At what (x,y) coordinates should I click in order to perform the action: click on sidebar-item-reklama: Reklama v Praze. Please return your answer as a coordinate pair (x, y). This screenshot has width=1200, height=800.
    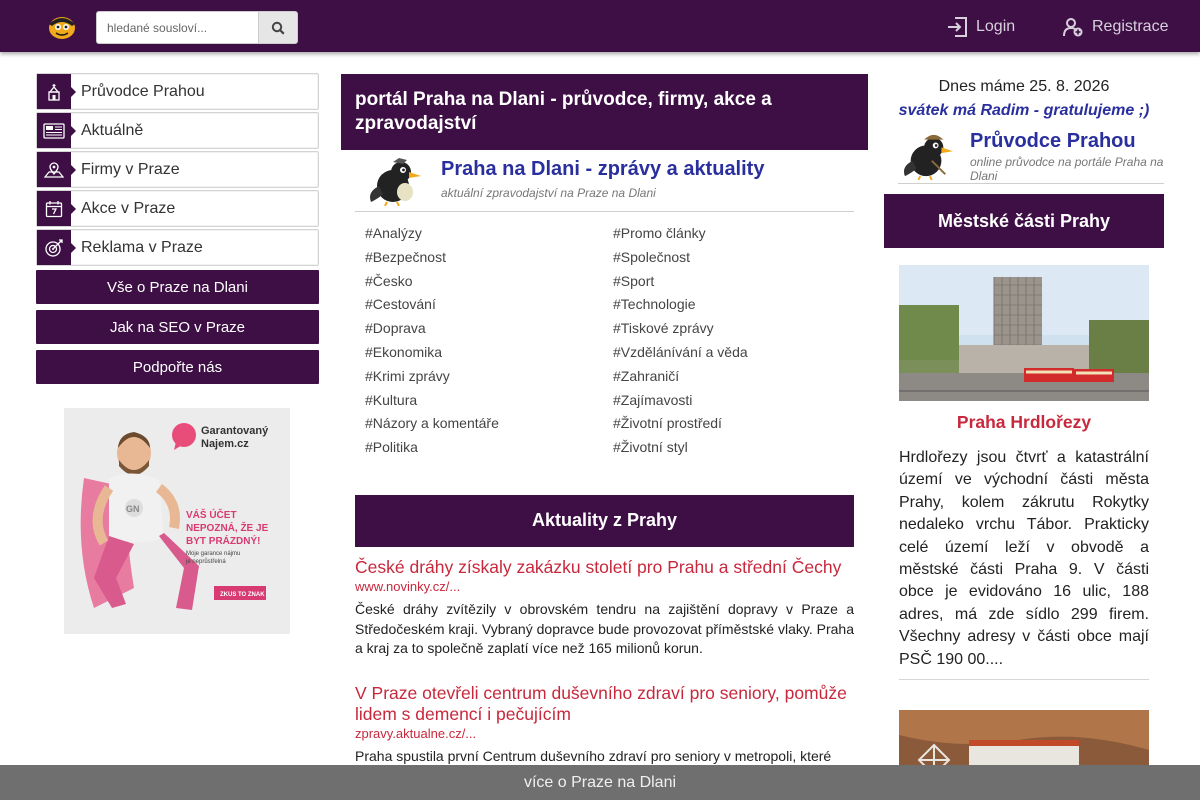
    Looking at the image, I should click on (177, 247).